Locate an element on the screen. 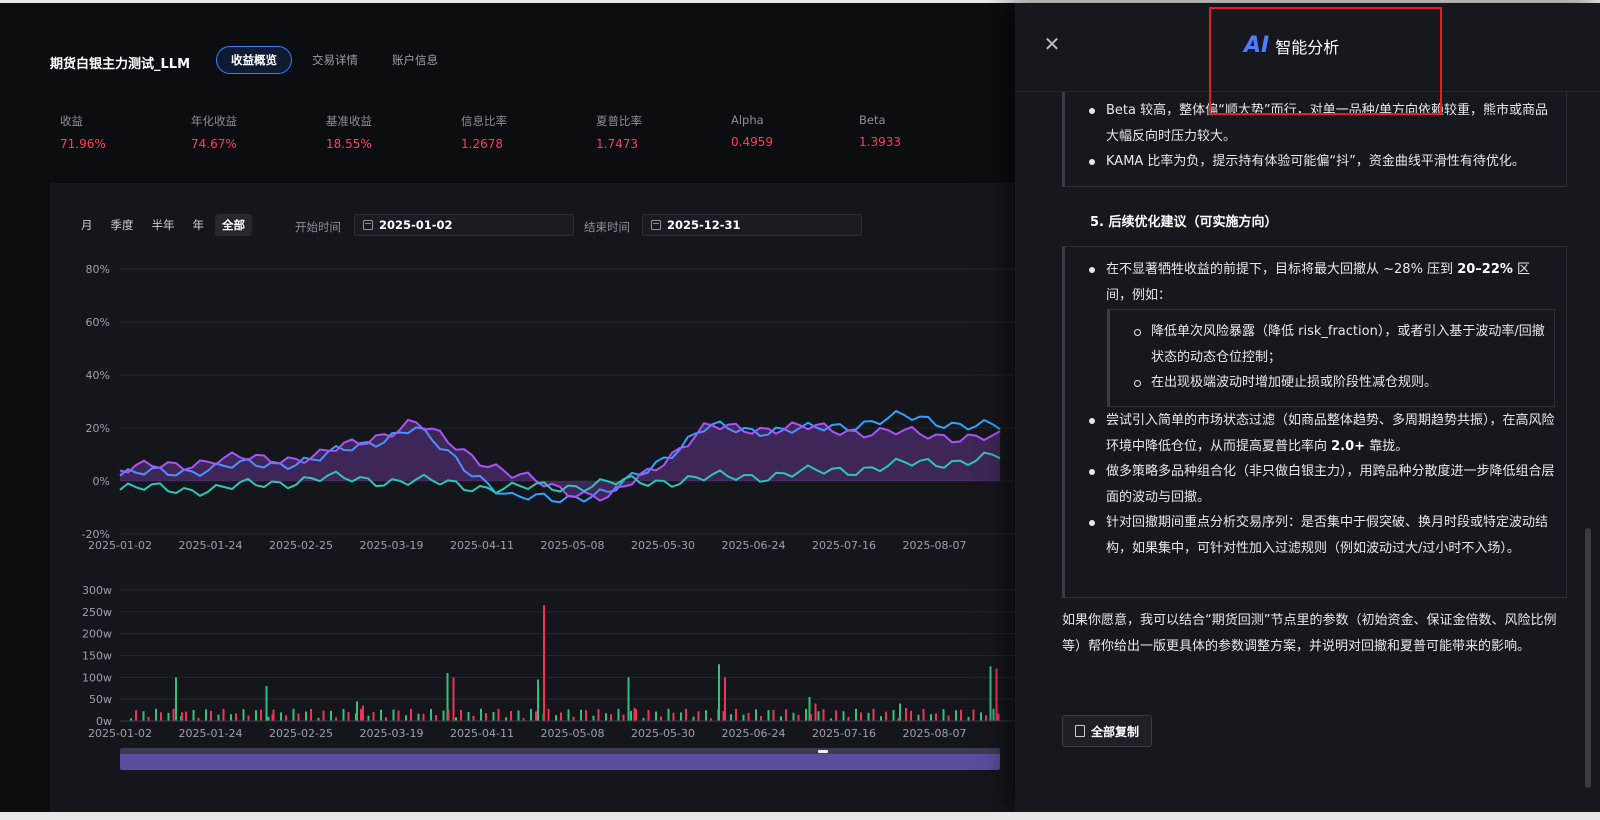 The width and height of the screenshot is (1600, 820). y-tick-label: 60% is located at coordinates (98, 322).